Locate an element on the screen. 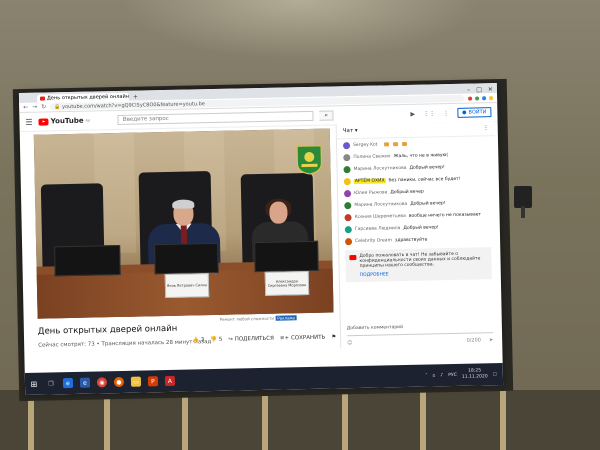 The image size is (600, 450). maximize-icon: □ is located at coordinates (479, 89).